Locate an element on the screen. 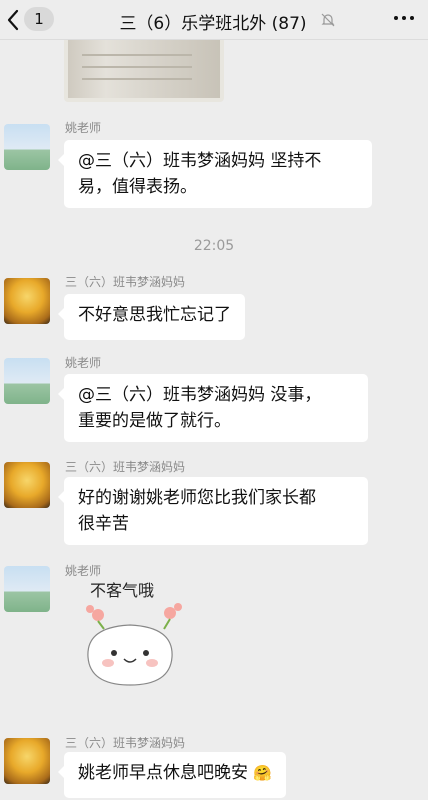  message-text: 重要的是做了就行。 is located at coordinates (154, 421).